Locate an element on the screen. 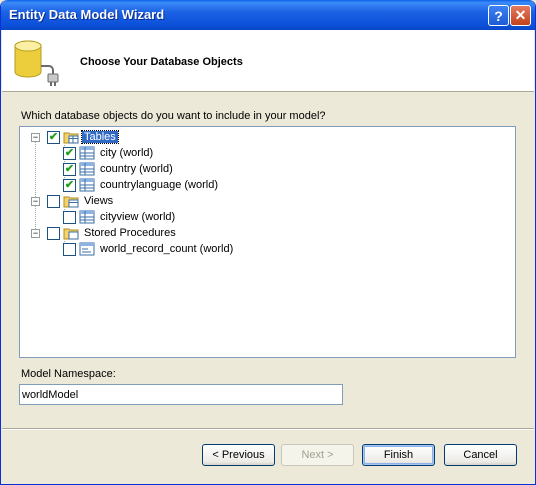 The width and height of the screenshot is (536, 485). previous-button: < Previous is located at coordinates (238, 455).